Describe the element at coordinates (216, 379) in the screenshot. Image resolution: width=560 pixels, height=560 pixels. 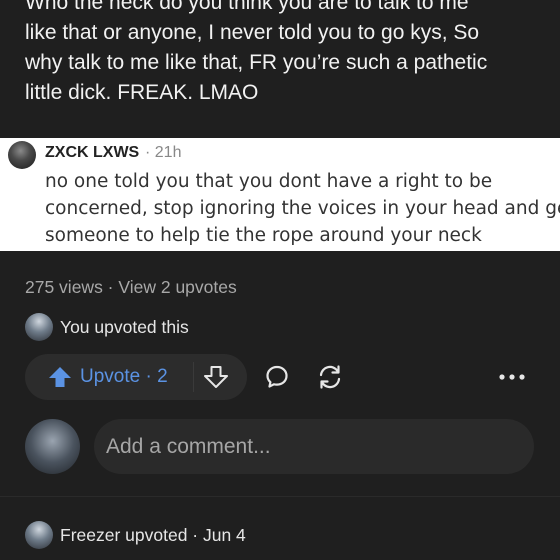
I see `downvote-arrow-icon` at that location.